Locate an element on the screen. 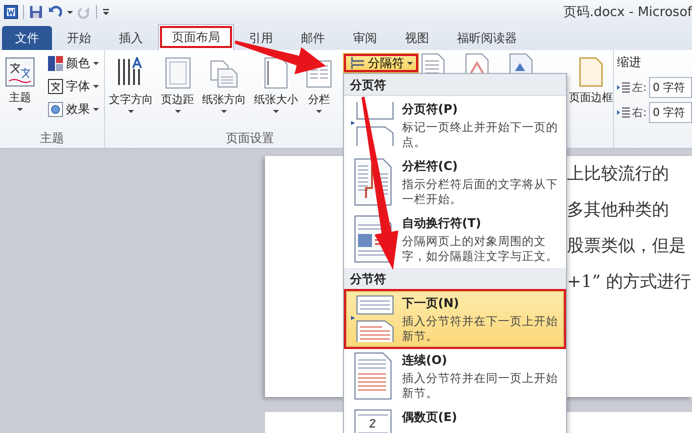  undo-icon is located at coordinates (55, 12).